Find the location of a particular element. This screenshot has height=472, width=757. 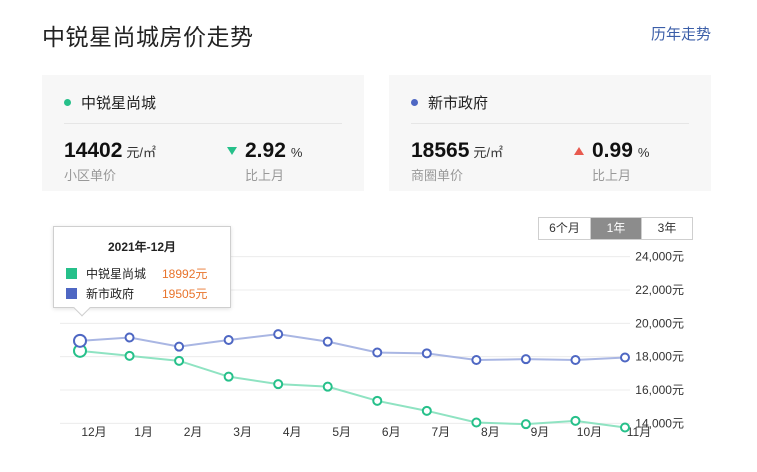

x-tick-label: 11月 is located at coordinates (639, 432).